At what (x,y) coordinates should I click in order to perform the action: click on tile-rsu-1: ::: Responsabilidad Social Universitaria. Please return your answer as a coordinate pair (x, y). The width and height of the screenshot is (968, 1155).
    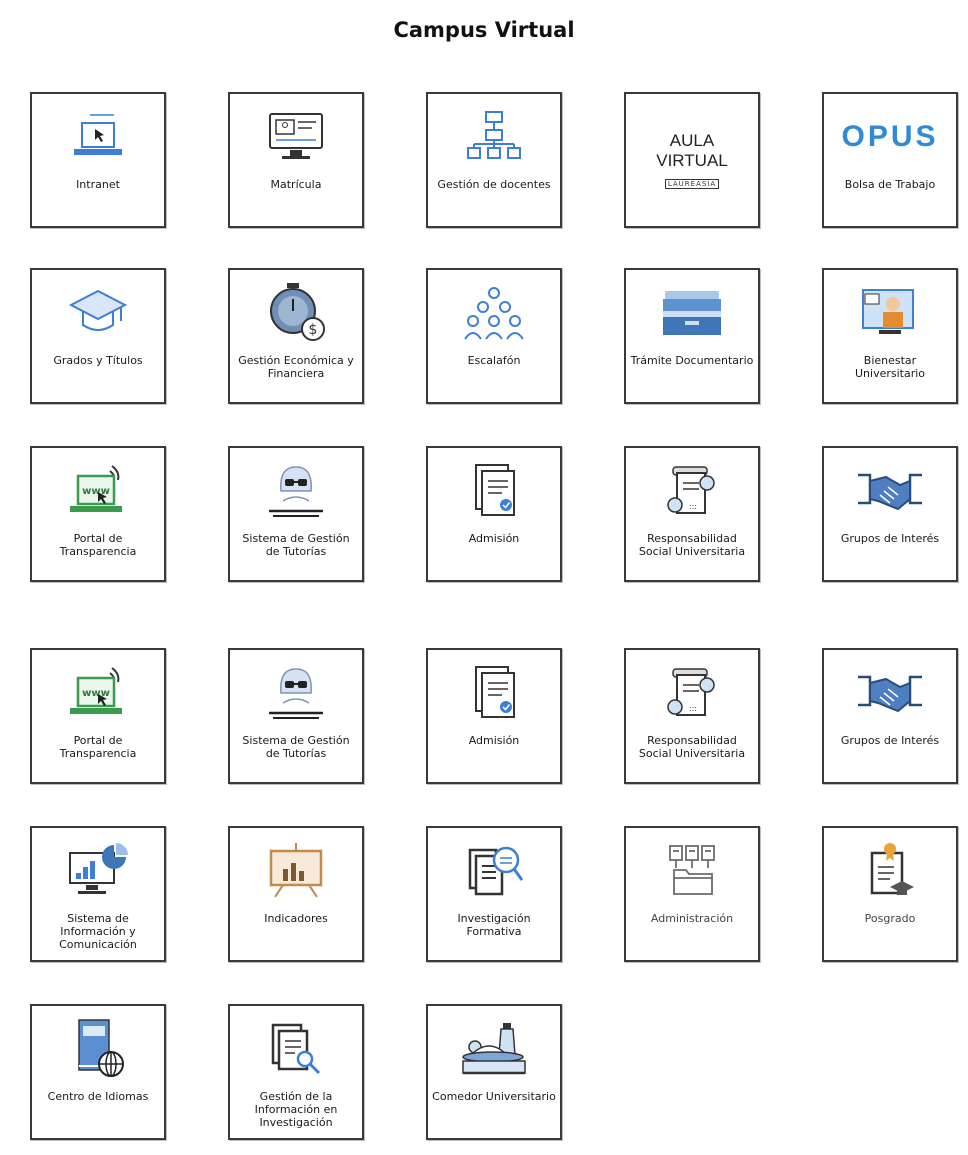
    Looking at the image, I should click on (692, 514).